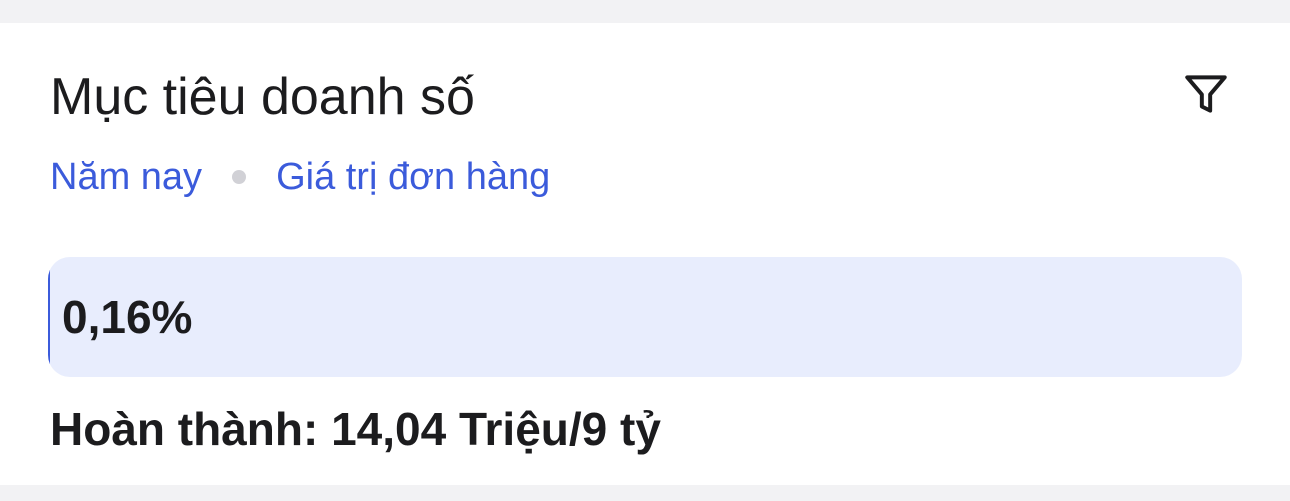 Image resolution: width=1290 pixels, height=501 pixels. I want to click on progress-fill, so click(49, 317).